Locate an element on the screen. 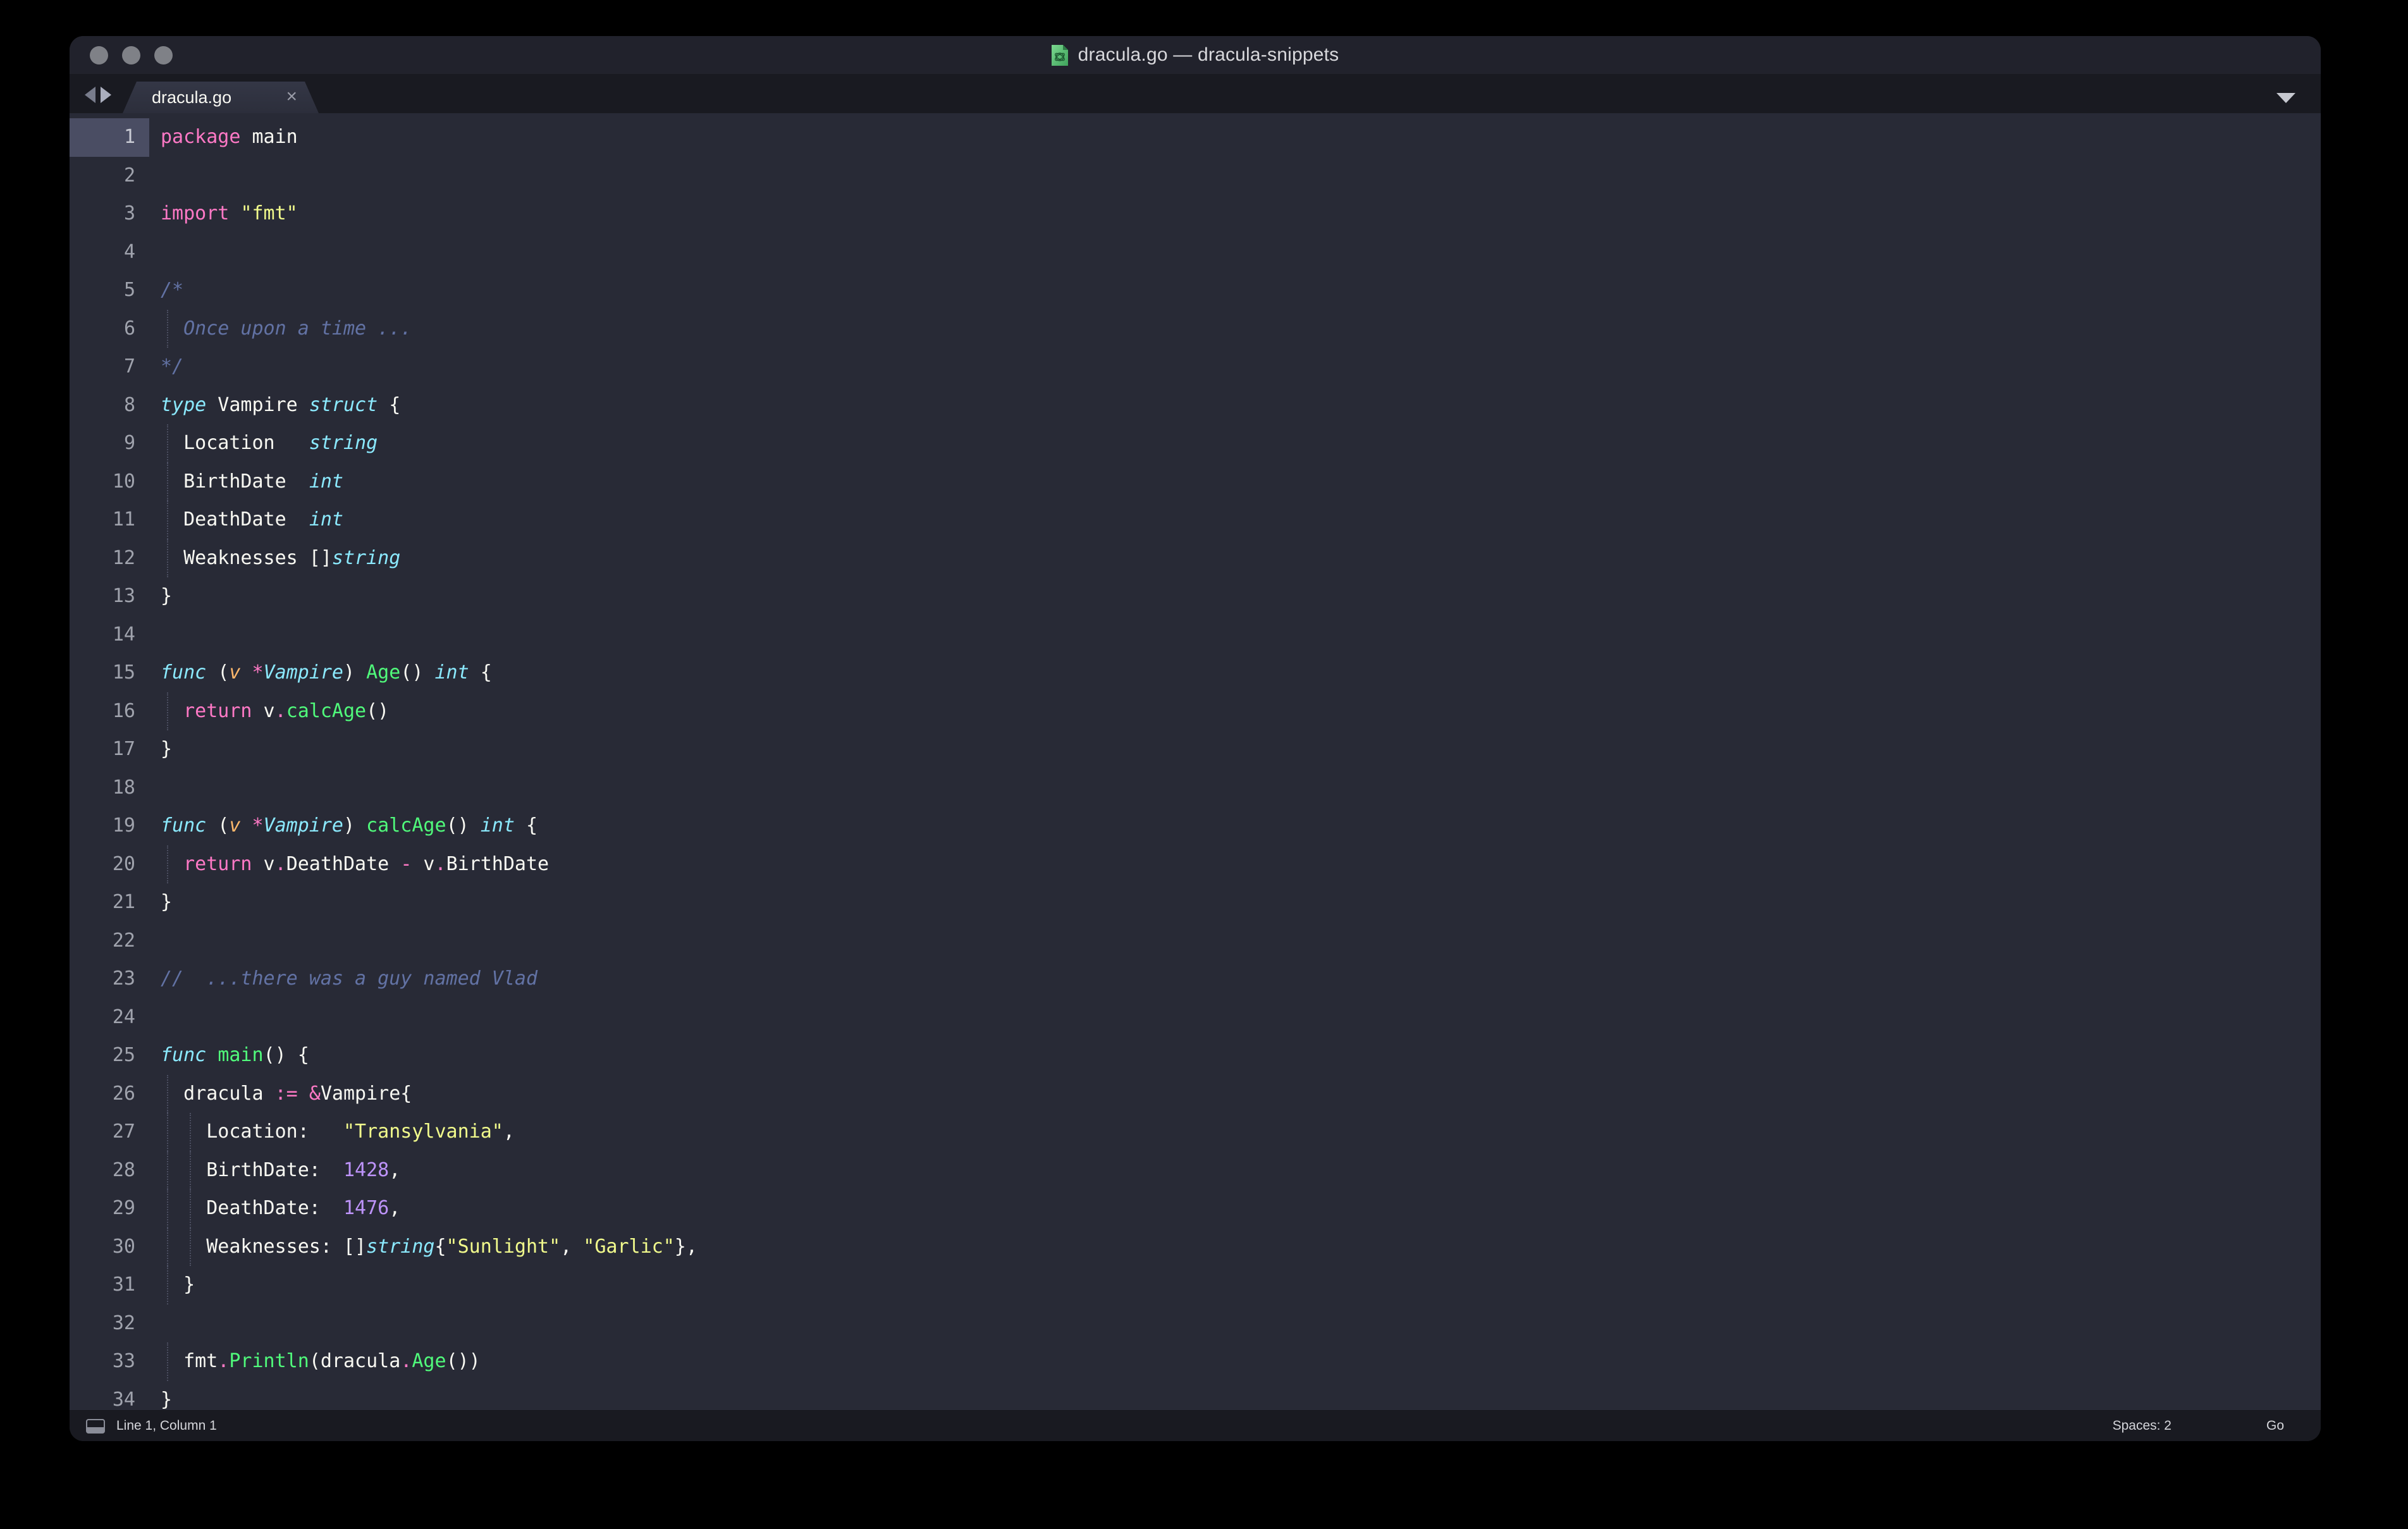  line-number: 6 is located at coordinates (109, 329).